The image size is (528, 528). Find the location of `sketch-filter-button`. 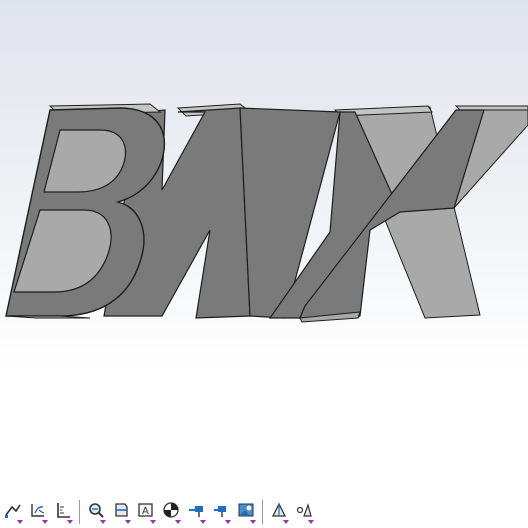

sketch-filter-button is located at coordinates (38, 512).